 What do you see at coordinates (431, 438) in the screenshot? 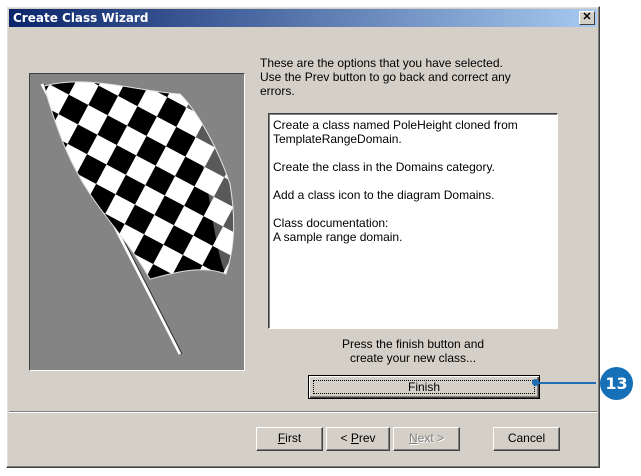
I see `next-label: ext >` at bounding box center [431, 438].